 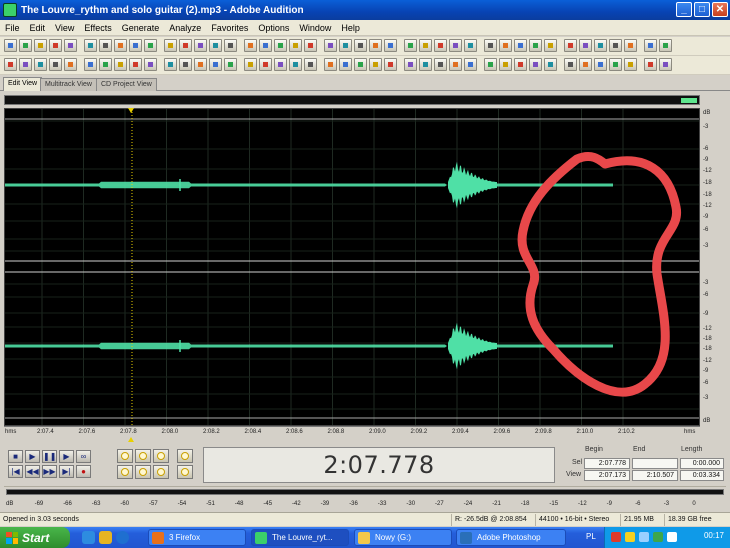 What do you see at coordinates (32, 456) in the screenshot?
I see `play-button: ▶` at bounding box center [32, 456].